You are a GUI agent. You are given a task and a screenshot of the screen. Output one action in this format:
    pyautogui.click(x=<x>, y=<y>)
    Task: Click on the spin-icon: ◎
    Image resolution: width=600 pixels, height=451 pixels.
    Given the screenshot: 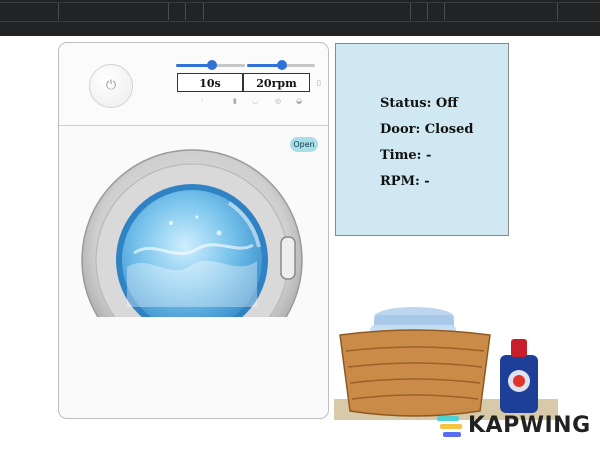 What is the action you would take?
    pyautogui.click(x=278, y=101)
    